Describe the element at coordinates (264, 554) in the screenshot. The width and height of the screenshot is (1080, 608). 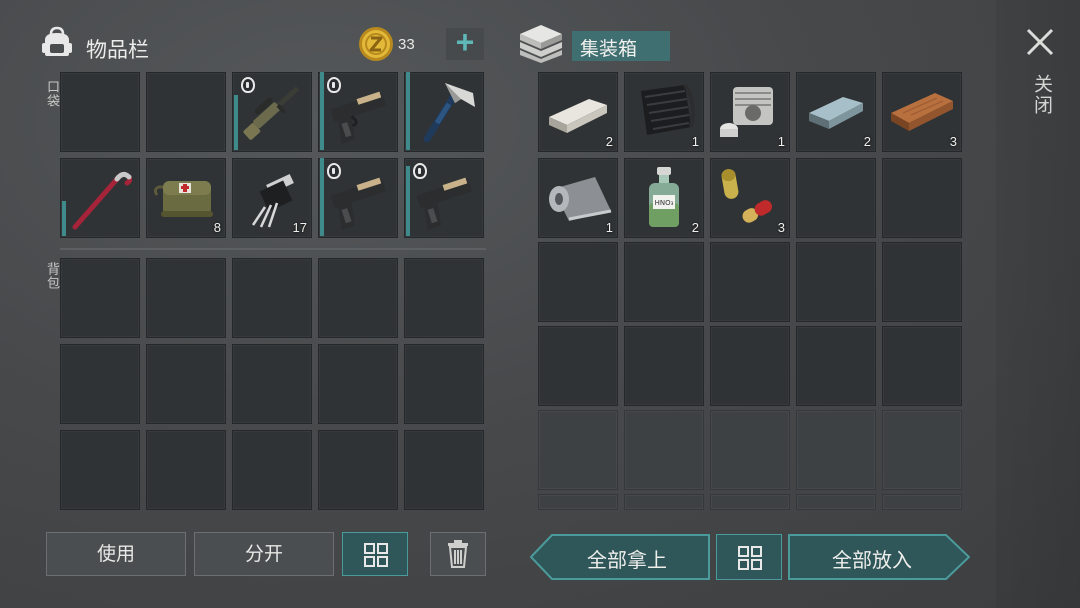
I see `split-button: 分开` at that location.